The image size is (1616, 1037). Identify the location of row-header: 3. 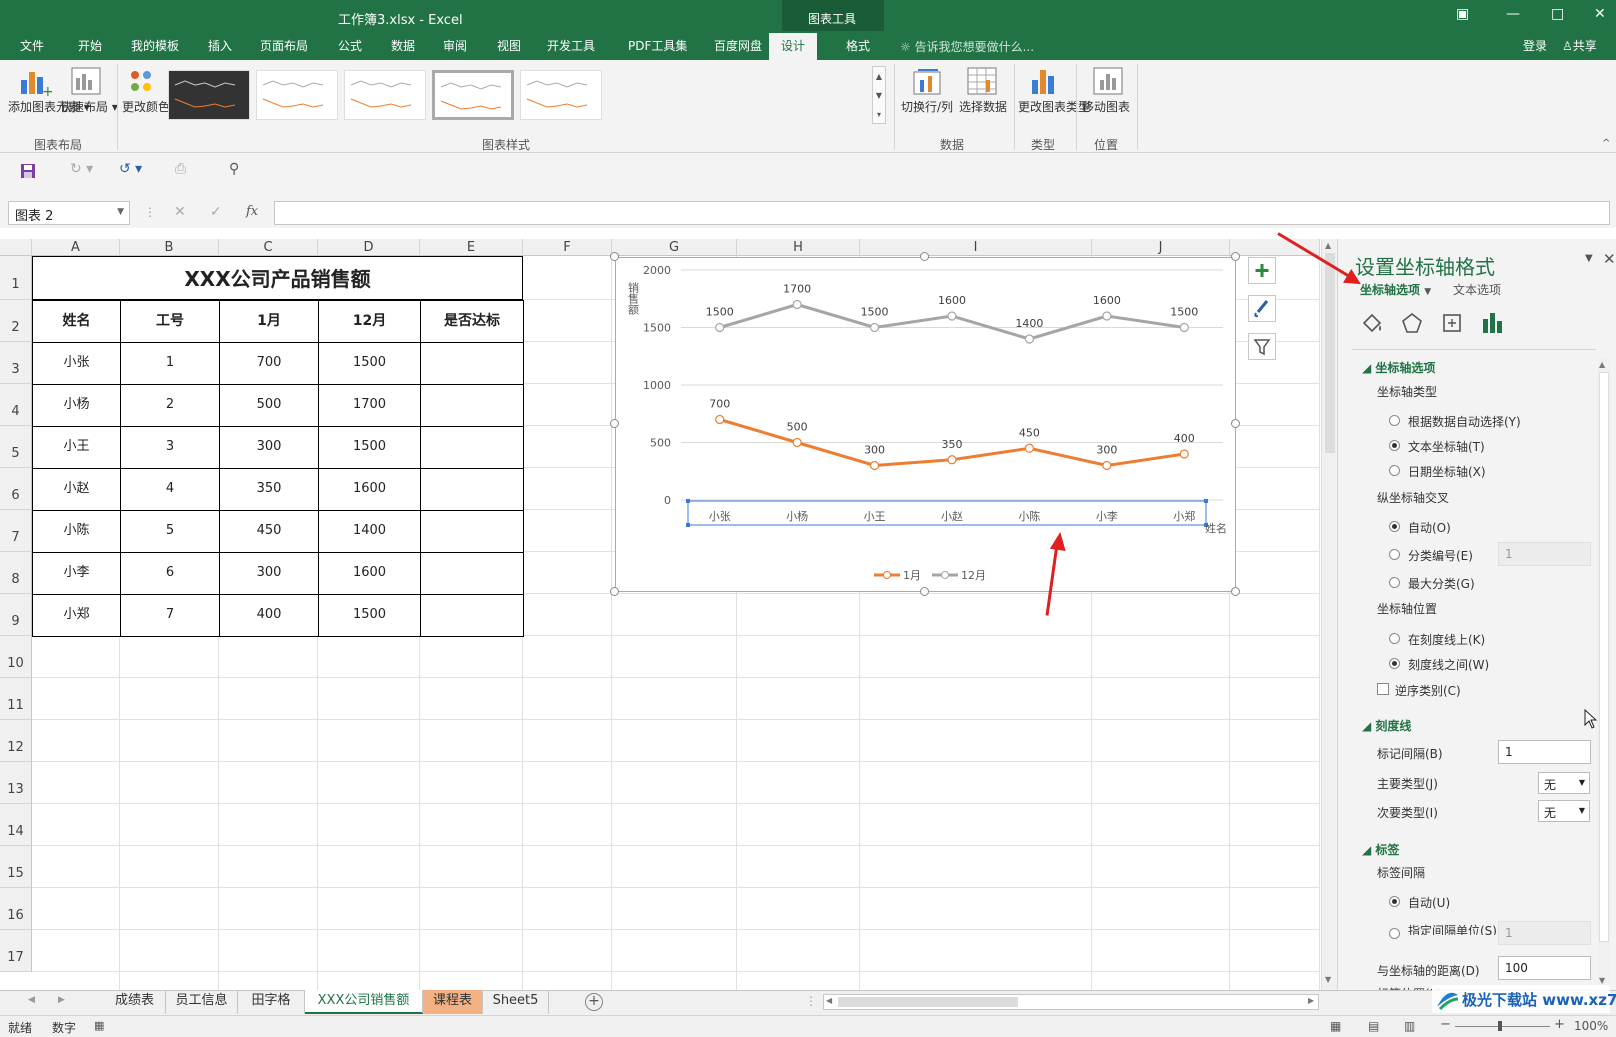
(16, 363).